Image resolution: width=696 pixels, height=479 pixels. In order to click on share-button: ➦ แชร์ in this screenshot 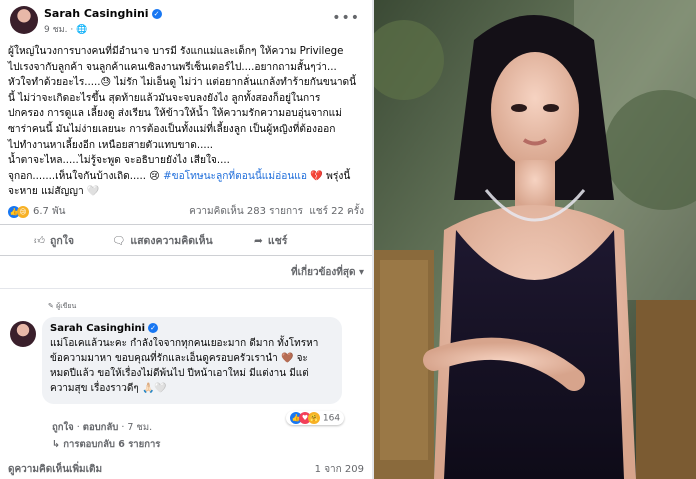, I will do `click(270, 240)`.